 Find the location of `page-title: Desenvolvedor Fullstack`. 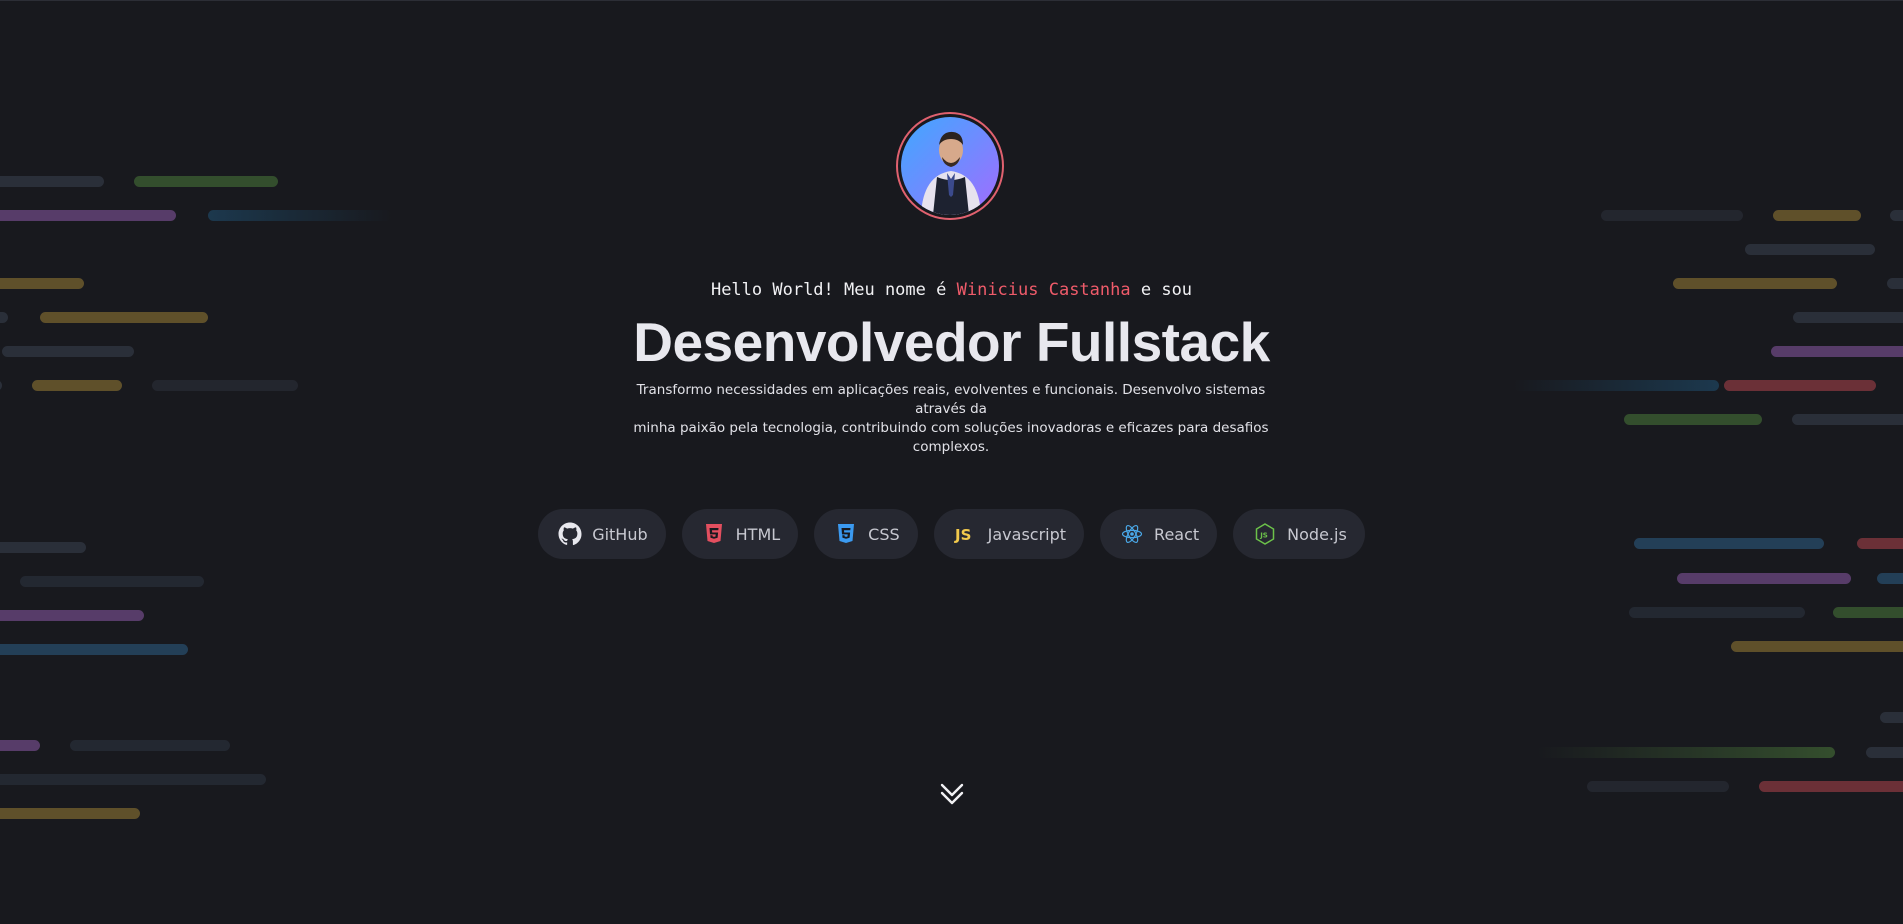

page-title: Desenvolvedor Fullstack is located at coordinates (951, 342).